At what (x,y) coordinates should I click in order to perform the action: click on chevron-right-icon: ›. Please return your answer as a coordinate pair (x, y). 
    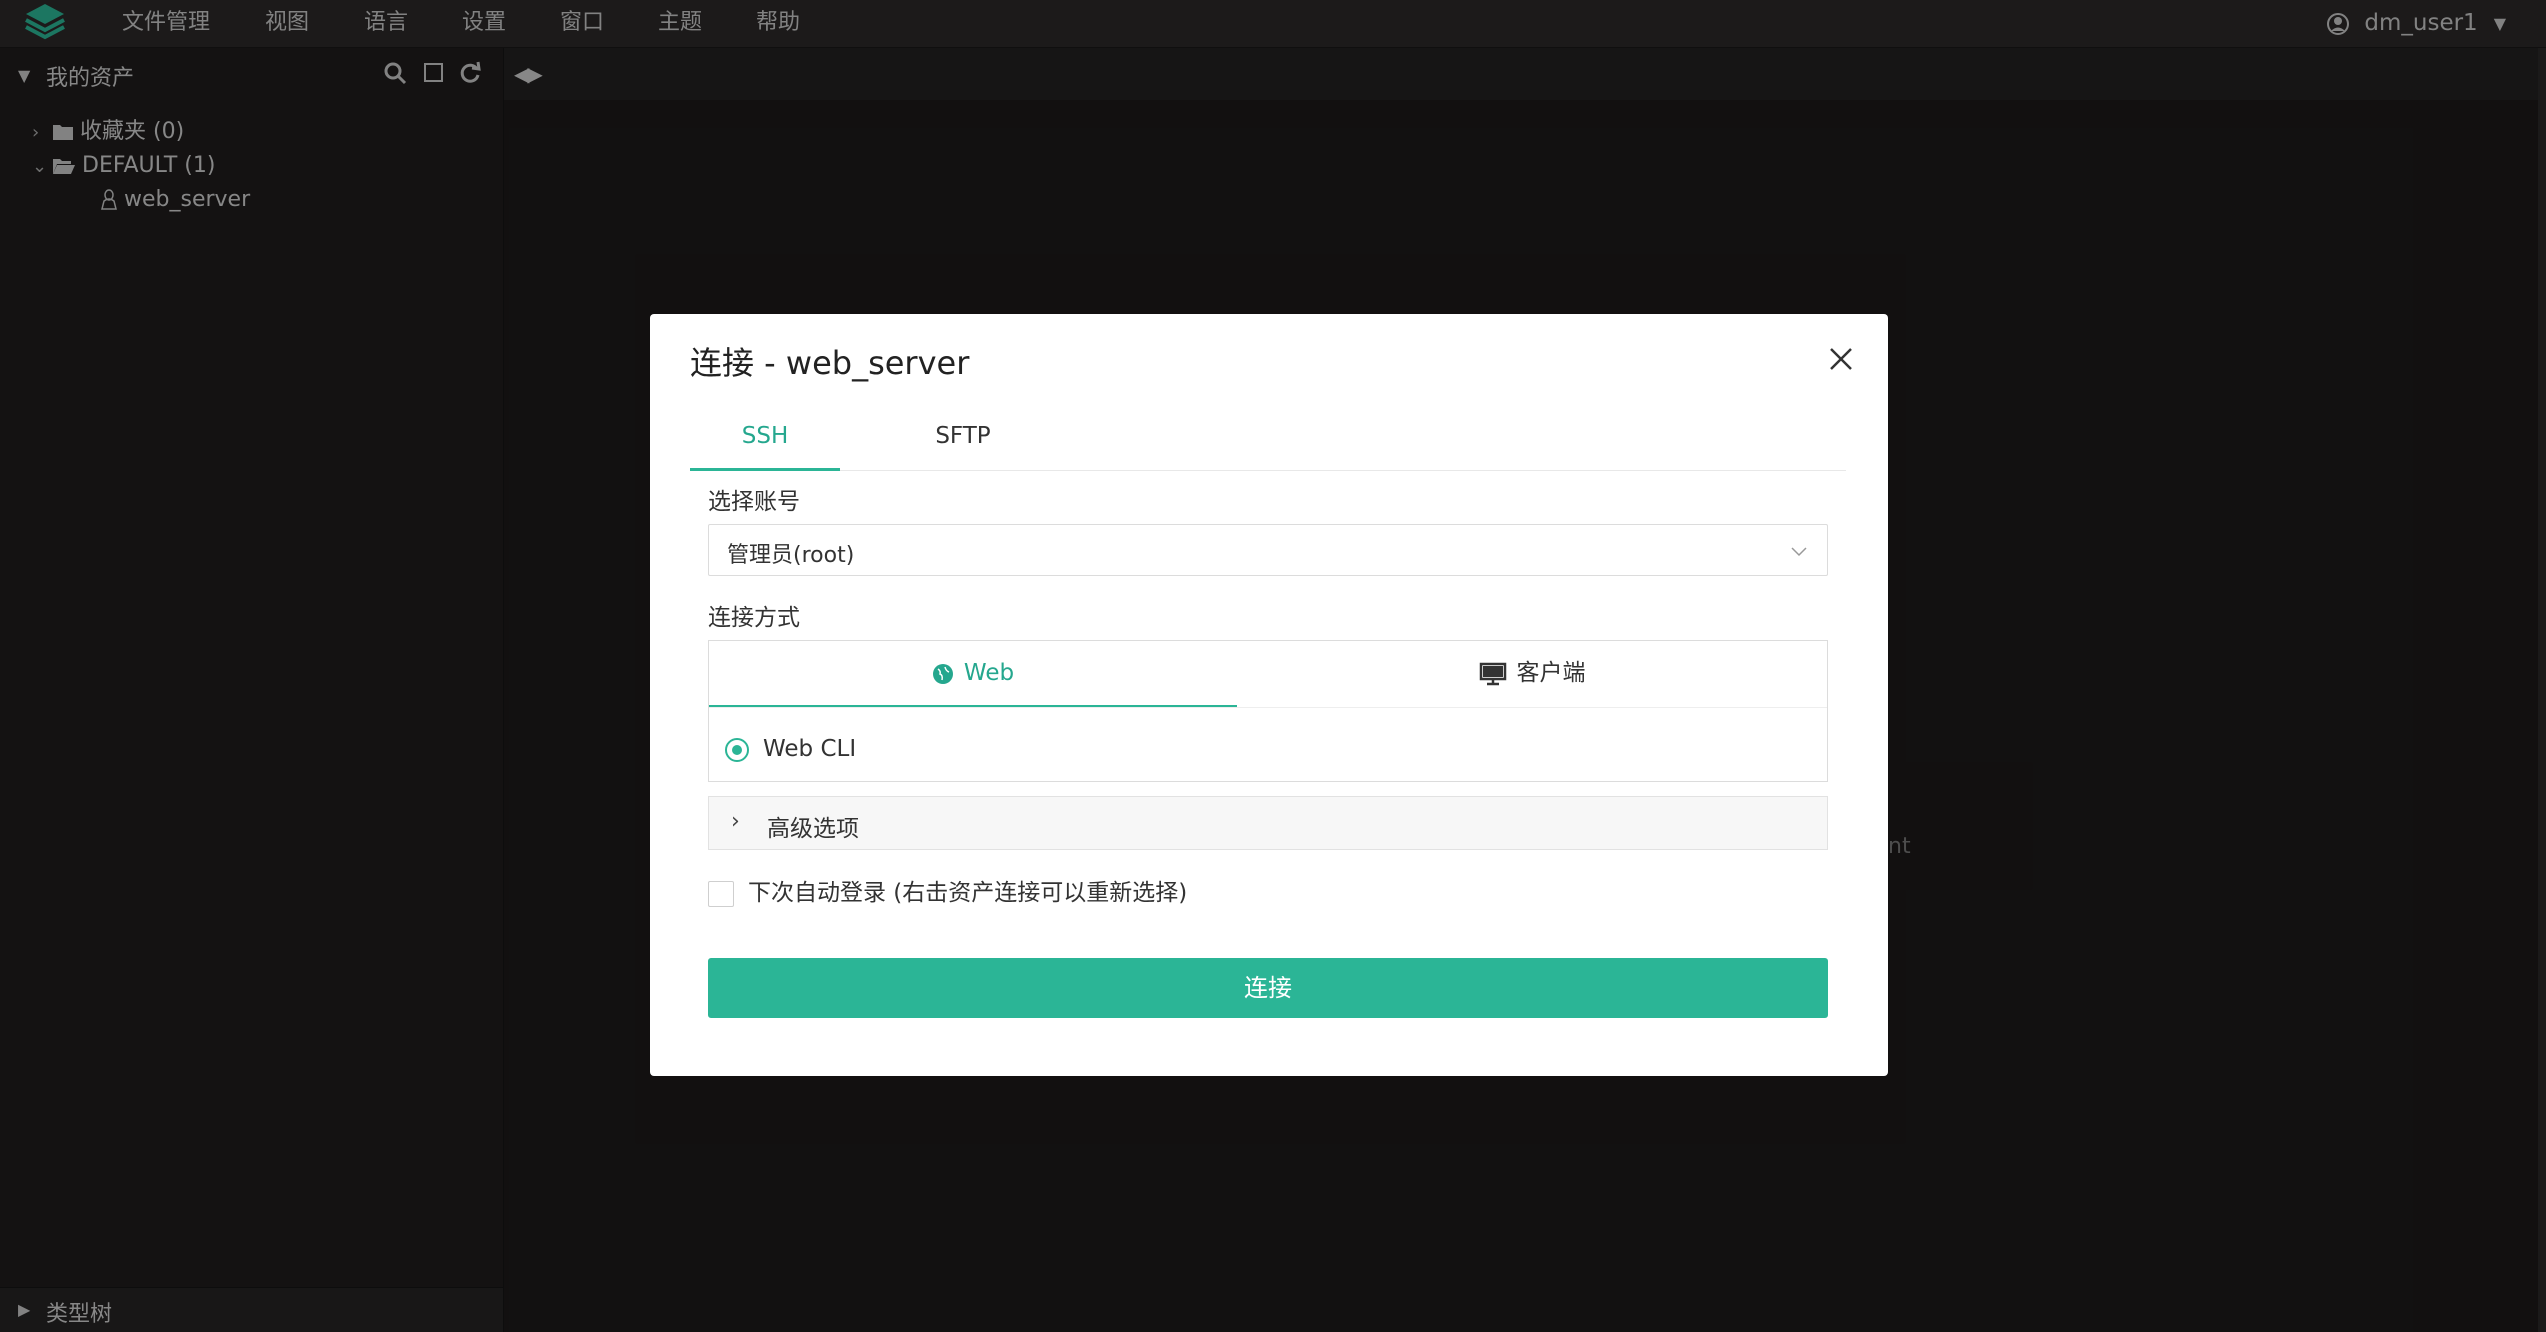
    Looking at the image, I should click on (735, 821).